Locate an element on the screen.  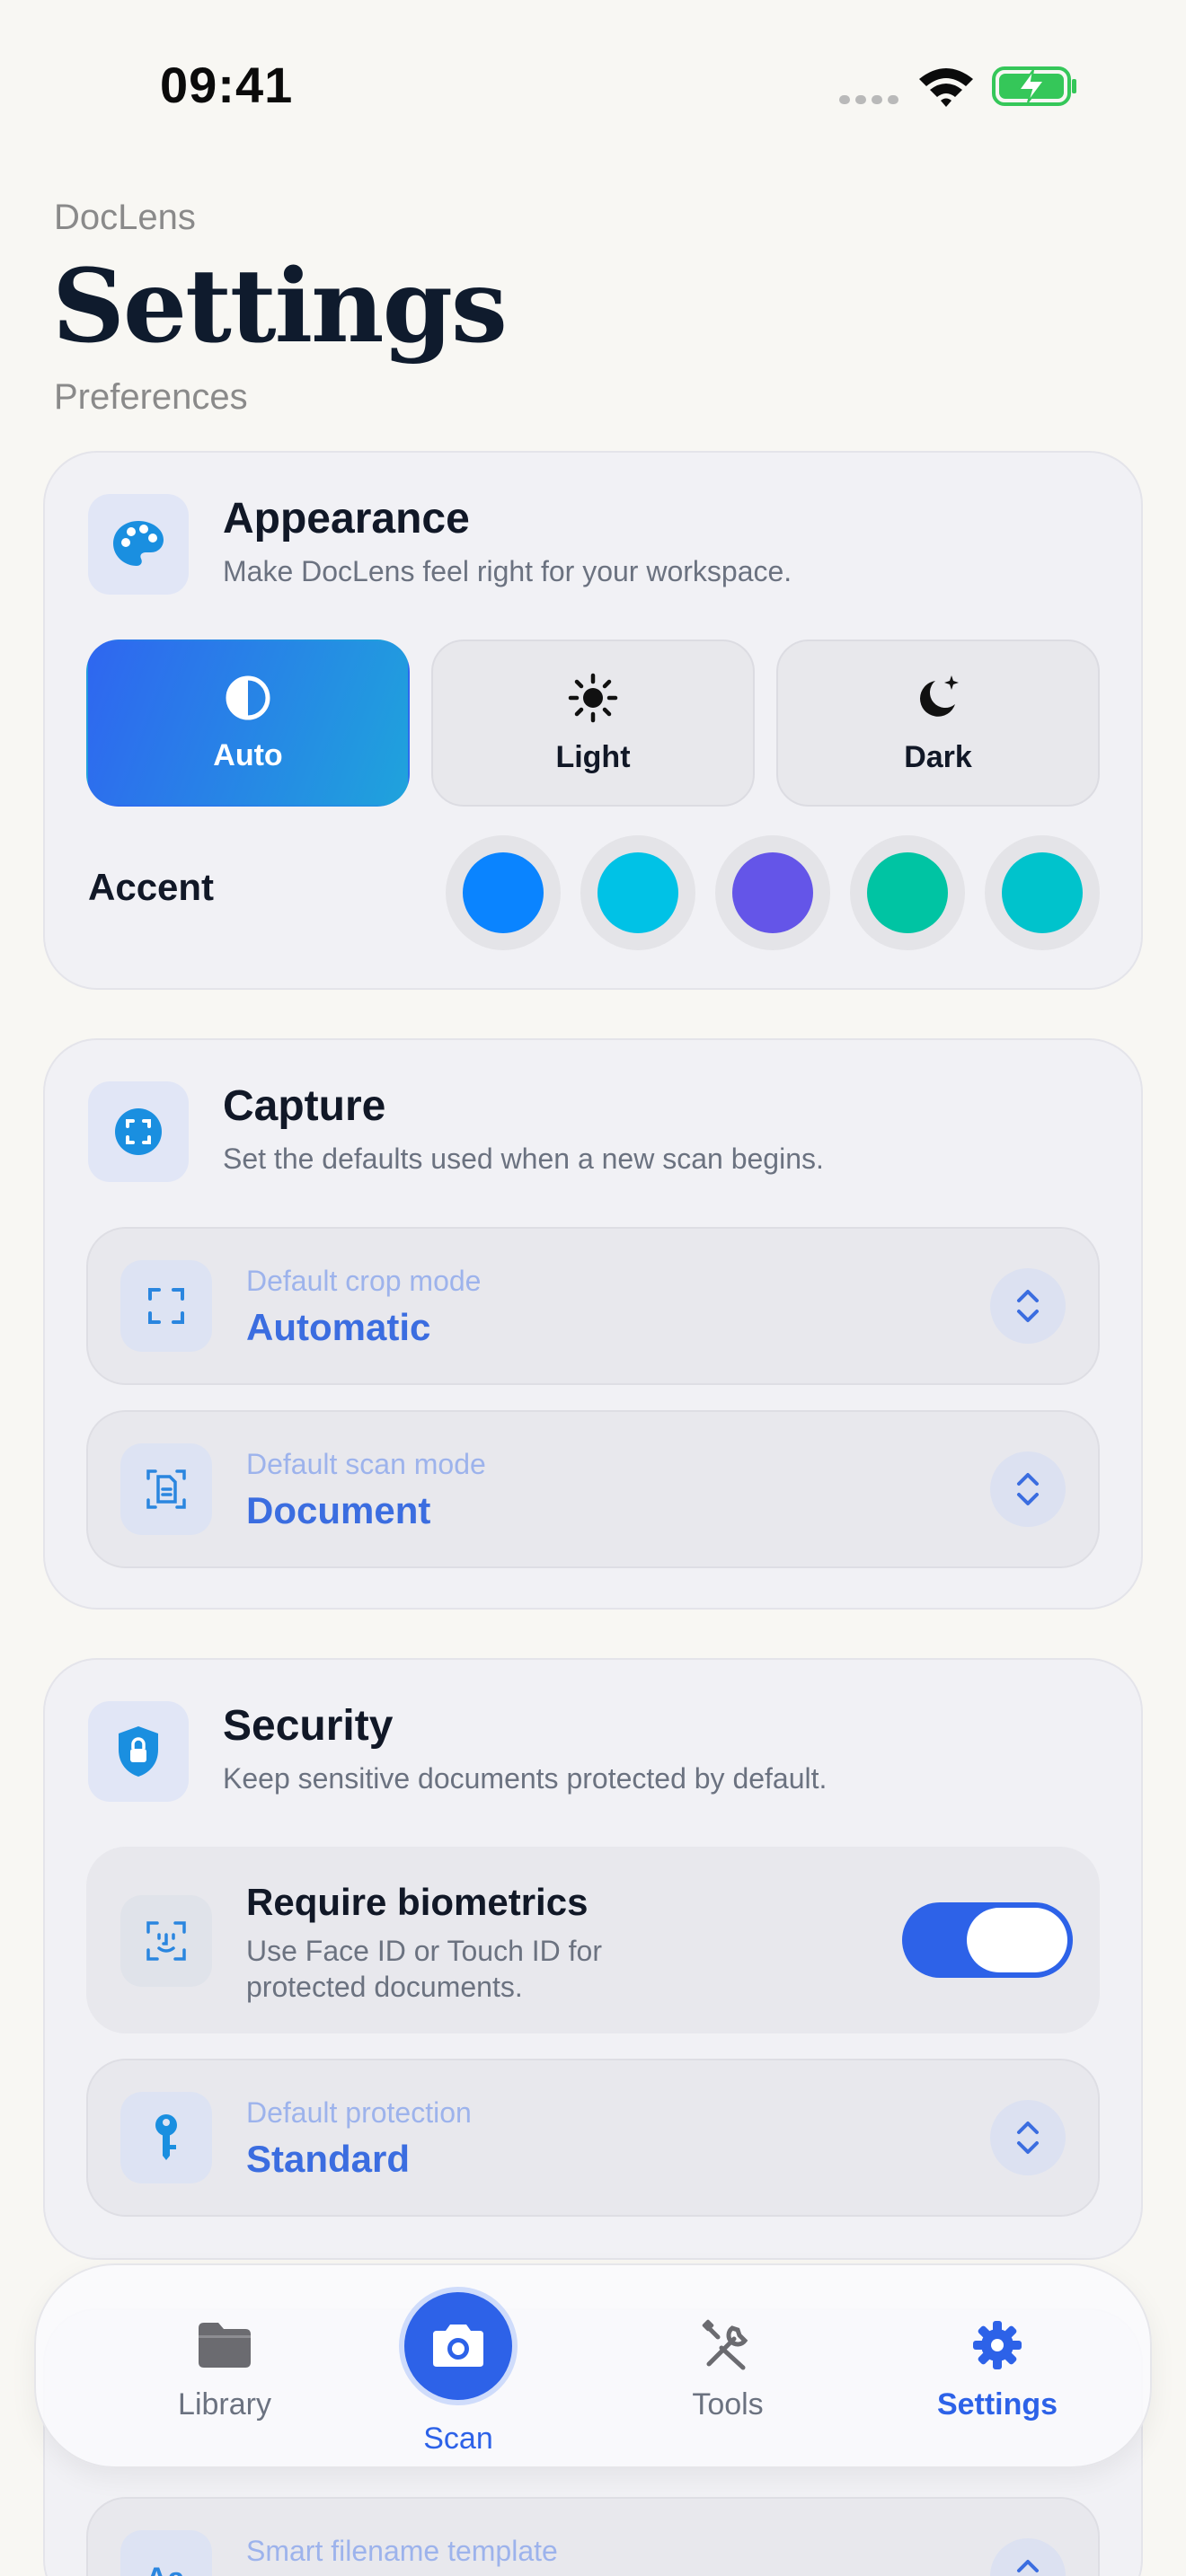
page-title: Settings is located at coordinates (280, 307).